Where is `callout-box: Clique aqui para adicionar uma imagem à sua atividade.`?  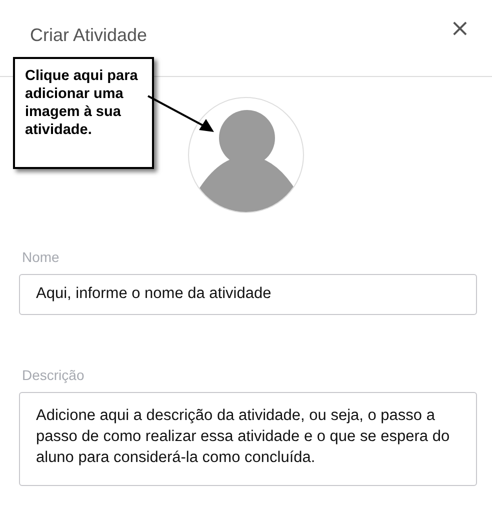
callout-box: Clique aqui para adicionar uma imagem à sua atividade. is located at coordinates (83, 113).